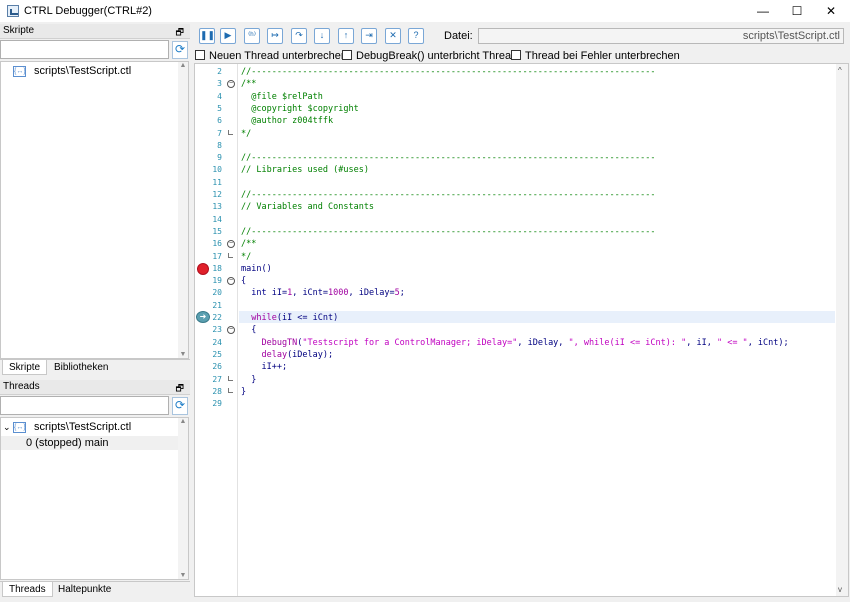  What do you see at coordinates (299, 36) in the screenshot?
I see `step-over-icon: ↷` at bounding box center [299, 36].